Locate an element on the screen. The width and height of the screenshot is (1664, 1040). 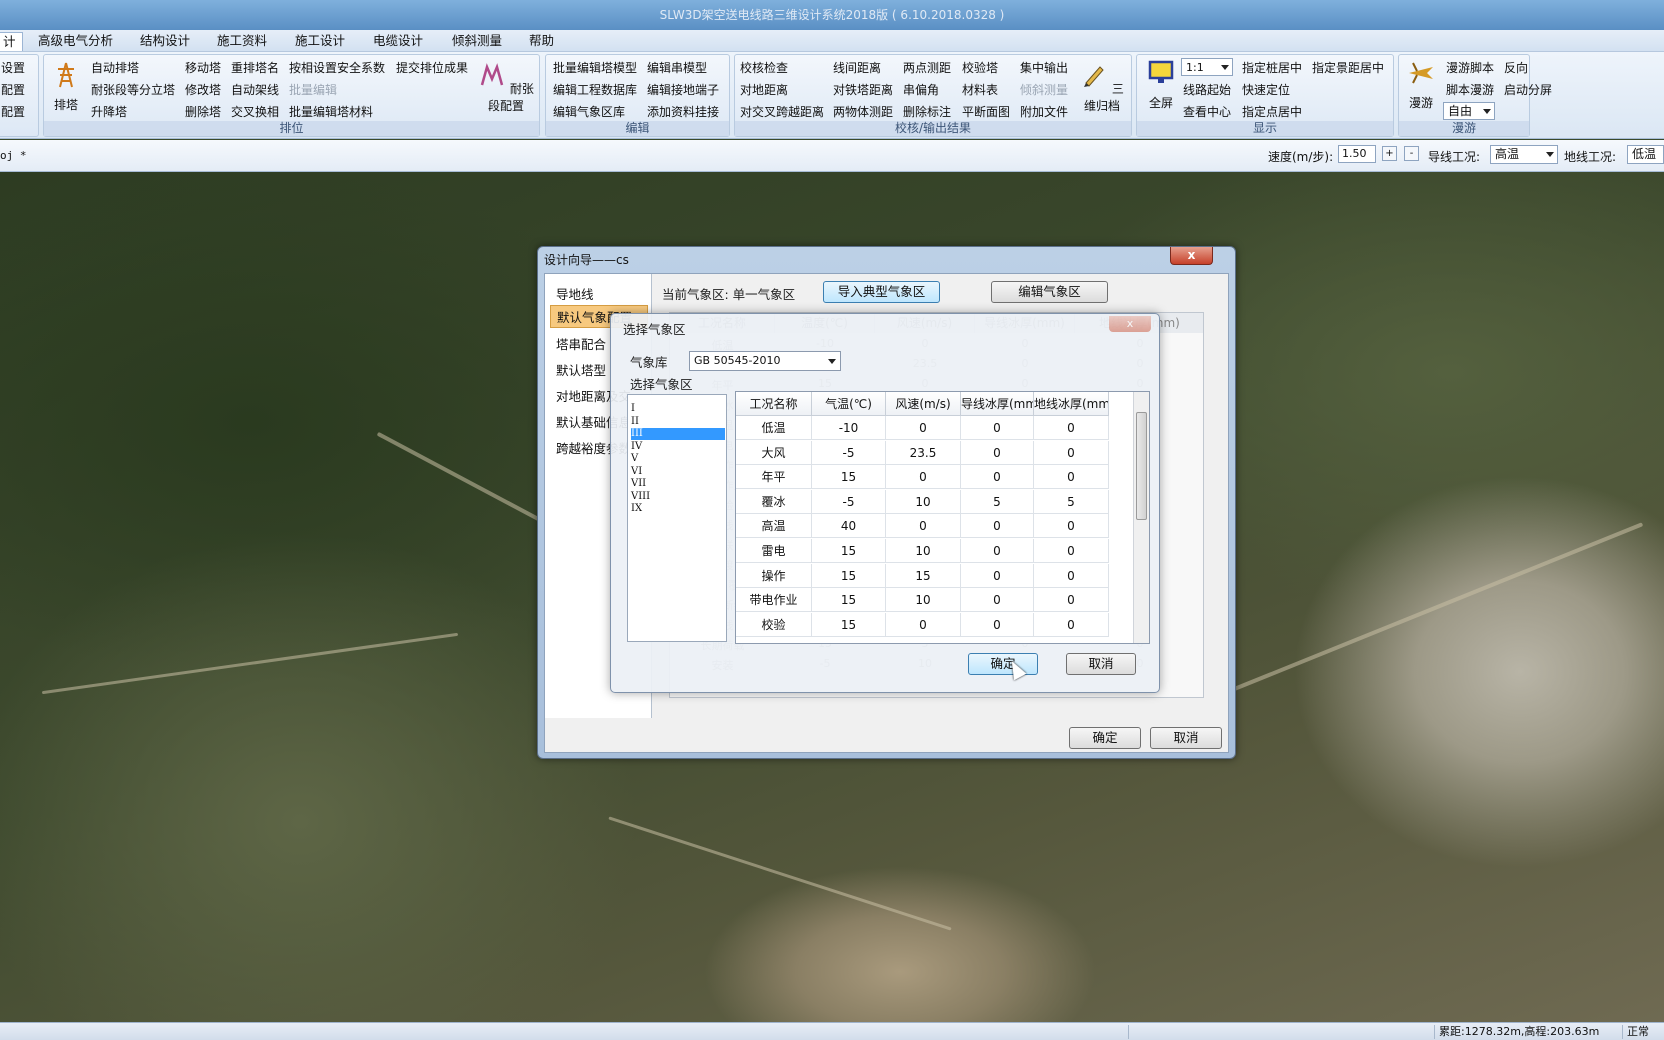
plan-profile: 平断面图 is located at coordinates (986, 112).